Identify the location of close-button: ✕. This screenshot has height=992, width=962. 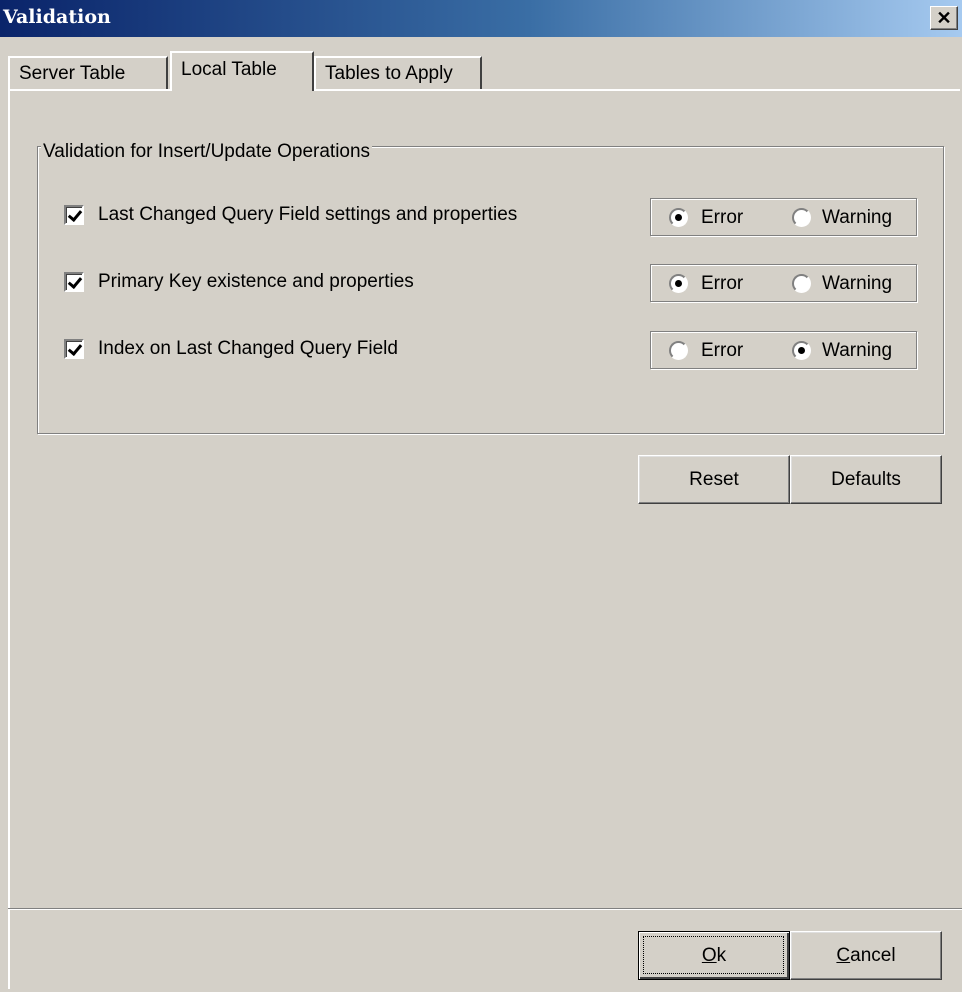
(944, 18).